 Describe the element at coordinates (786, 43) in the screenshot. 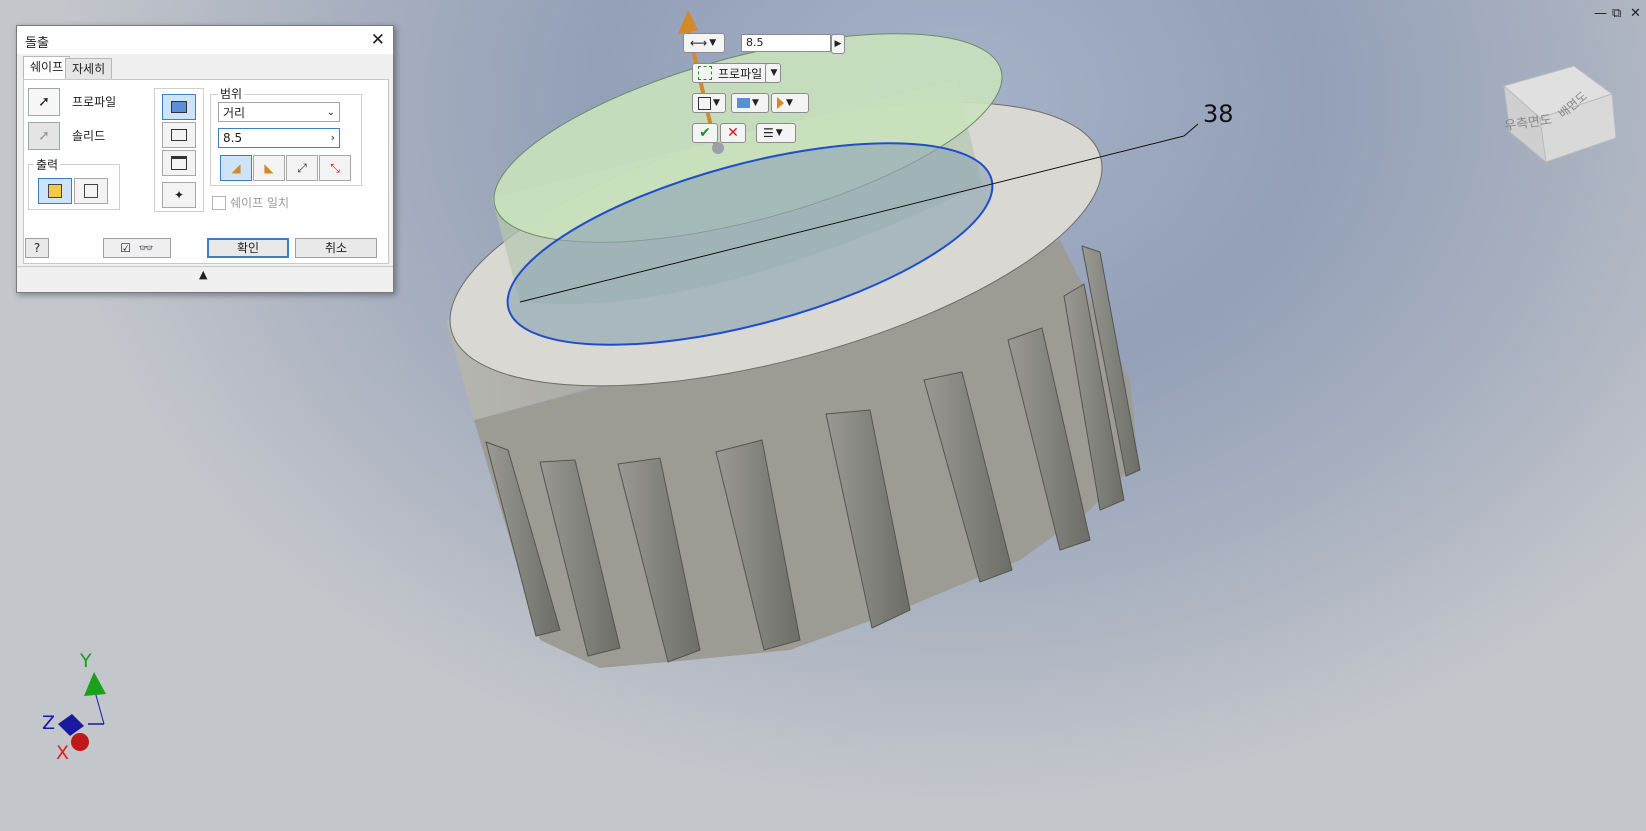

I see `mini-distance-input: 8.5` at that location.